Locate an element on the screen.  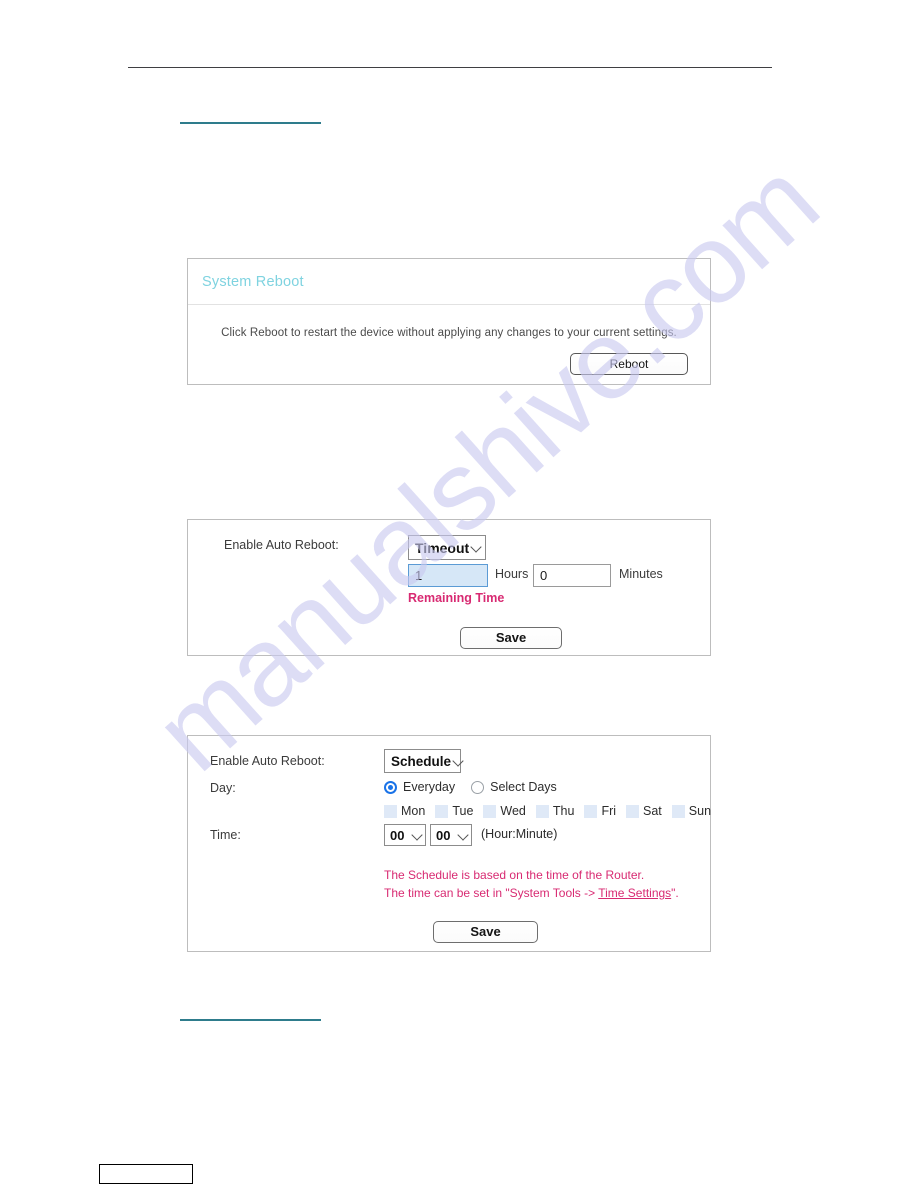
save-button-schedule: Save is located at coordinates (485, 932).